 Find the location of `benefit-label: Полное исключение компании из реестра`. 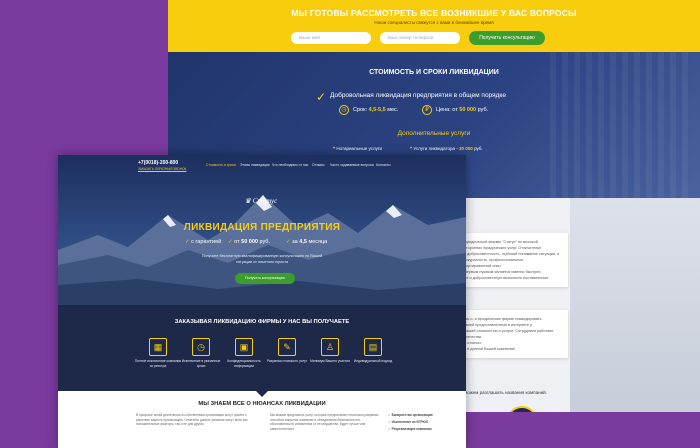

benefit-label: Полное исключение компании из реестра is located at coordinates (158, 363).